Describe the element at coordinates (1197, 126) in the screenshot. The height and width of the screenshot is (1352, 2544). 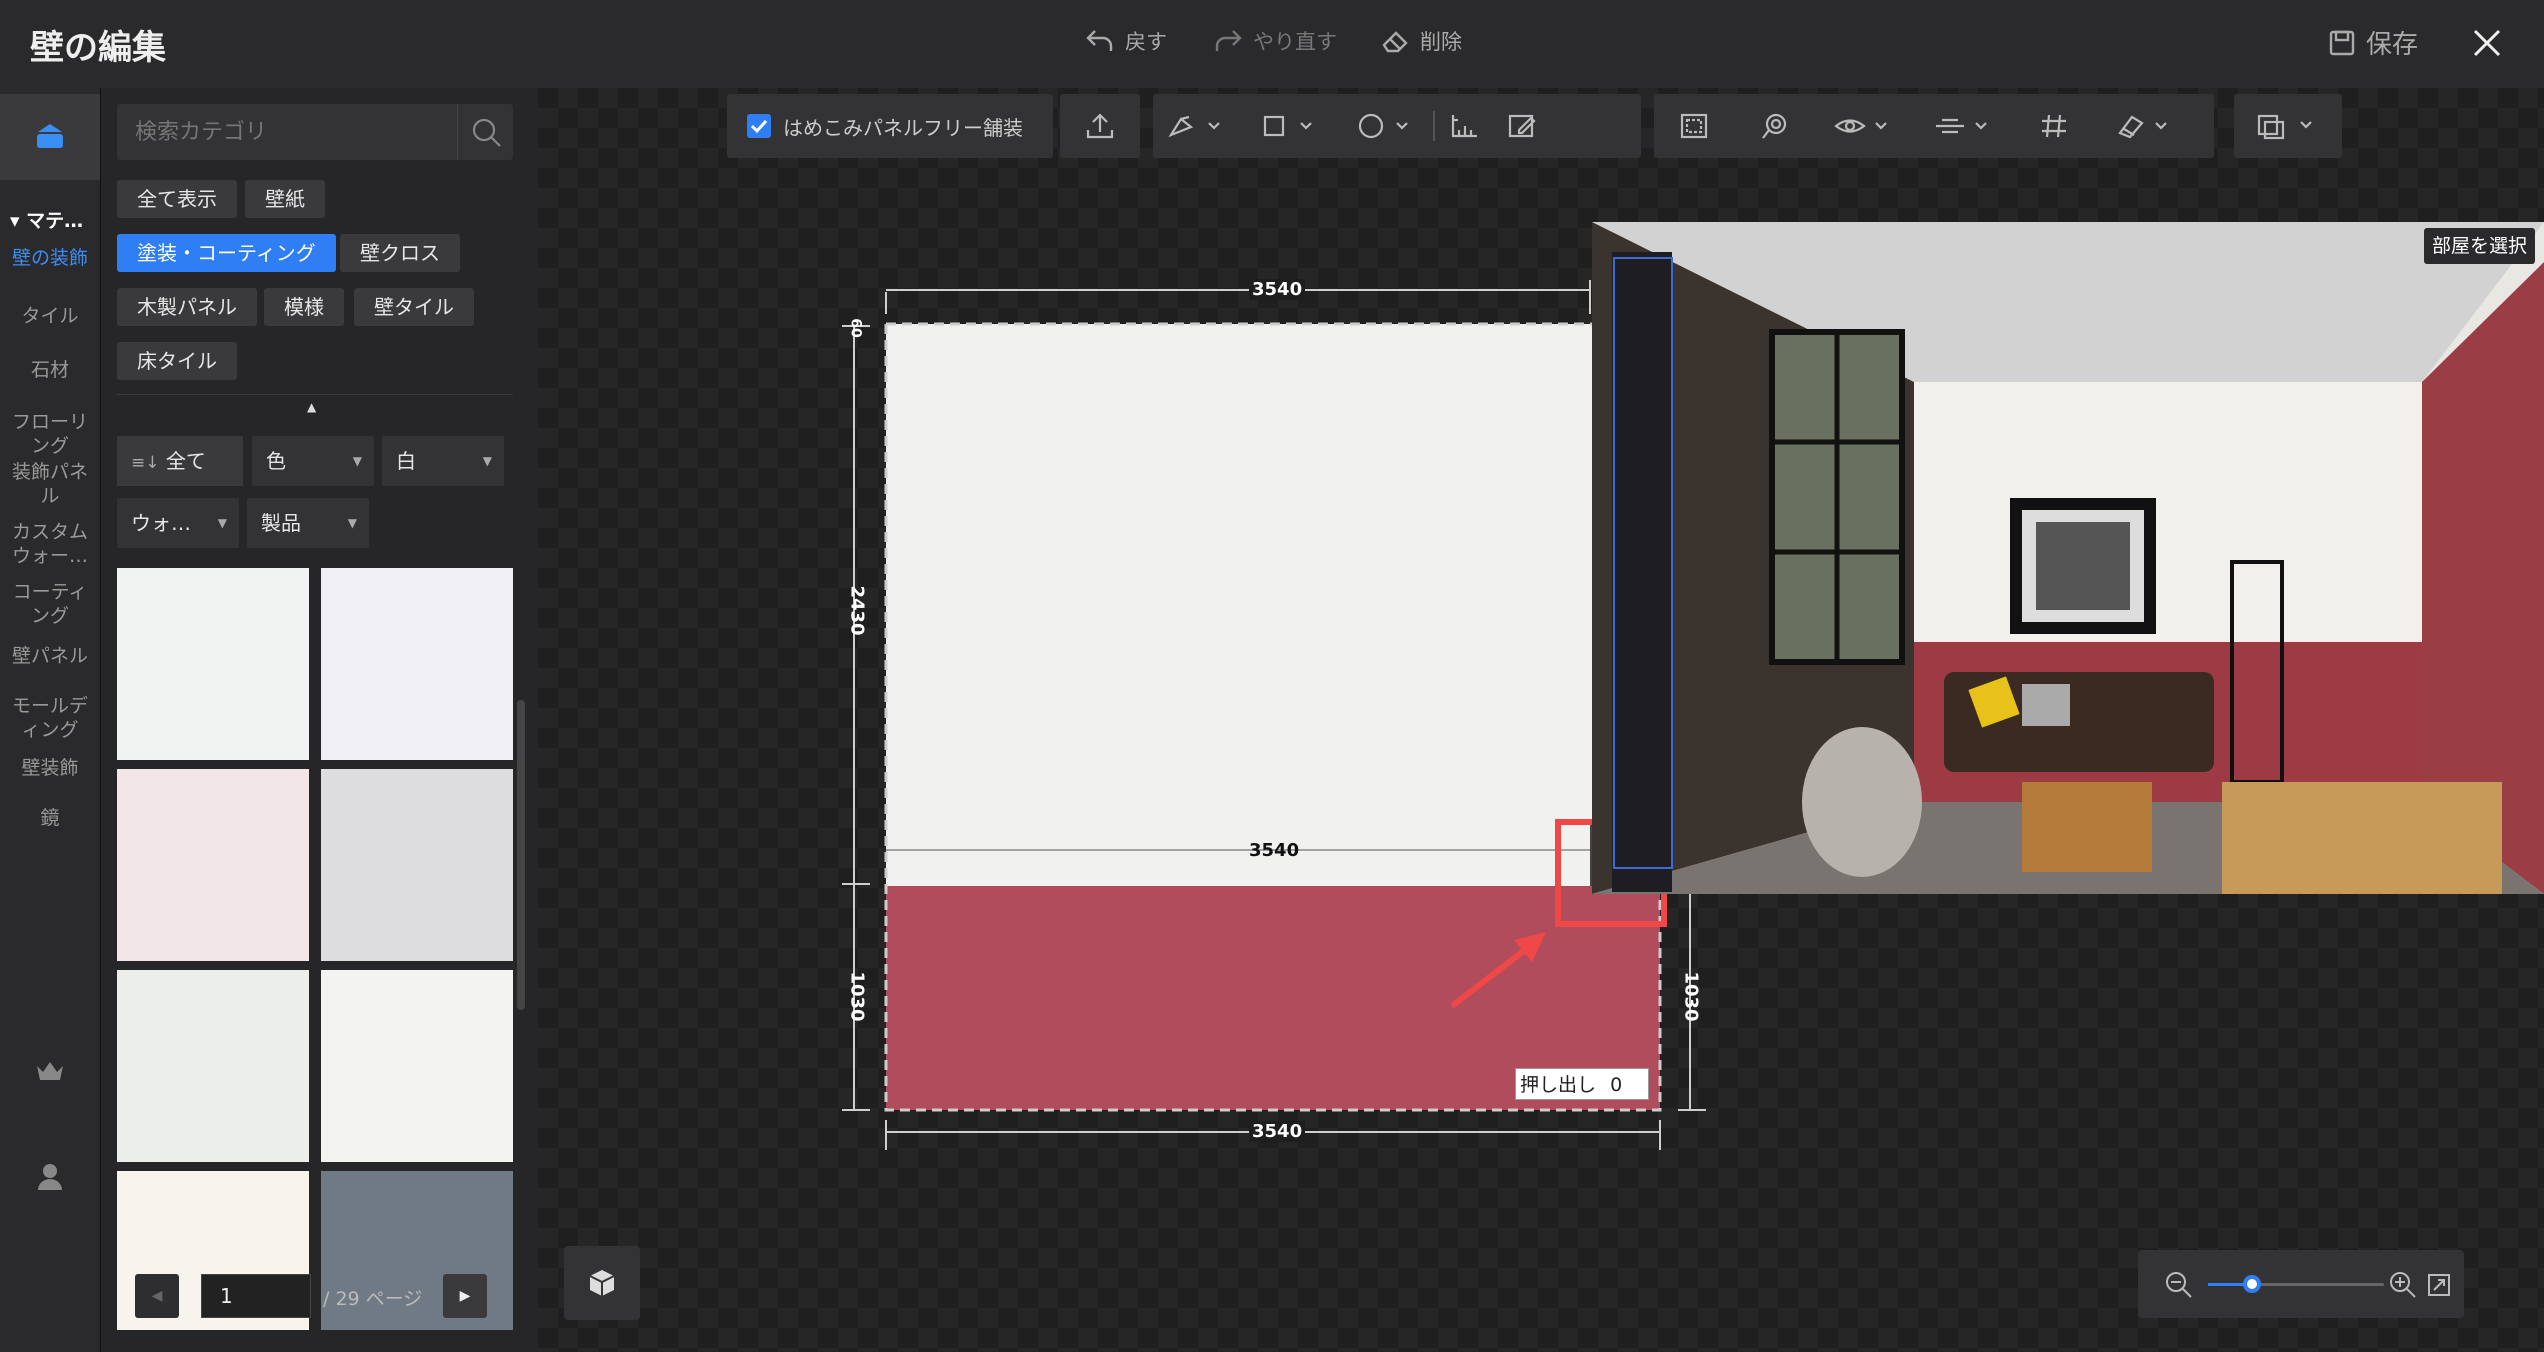
I see `pen-tool-button` at that location.